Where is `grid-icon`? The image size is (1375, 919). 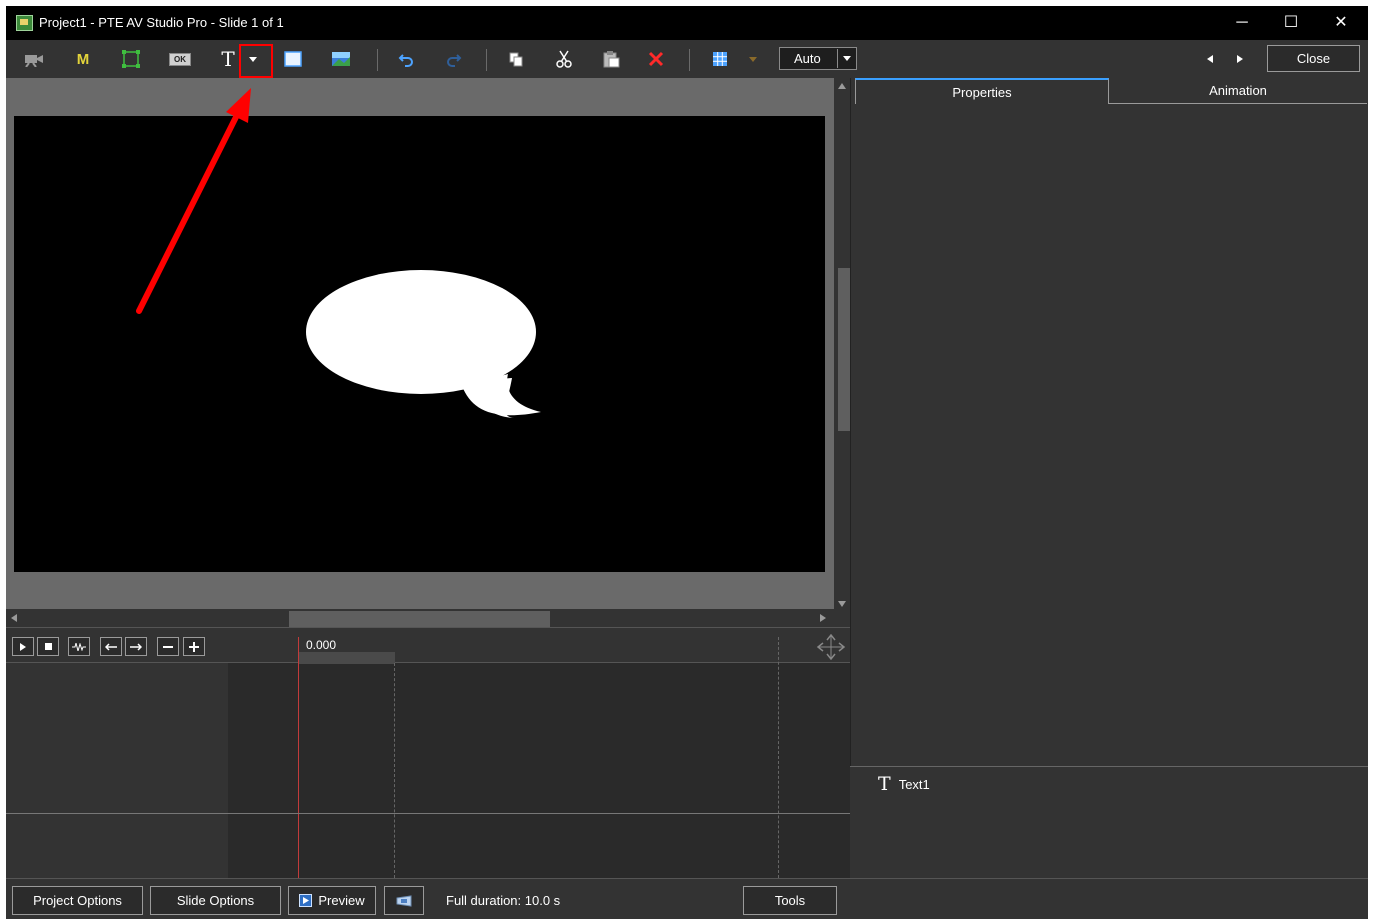 grid-icon is located at coordinates (720, 59).